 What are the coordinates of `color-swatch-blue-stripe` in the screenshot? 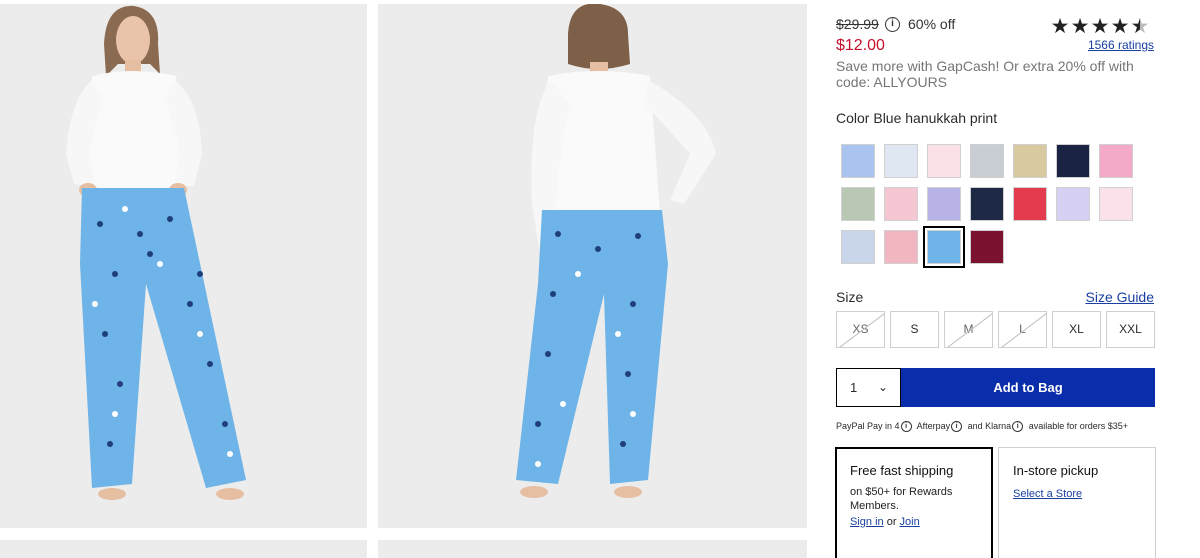 It's located at (858, 161).